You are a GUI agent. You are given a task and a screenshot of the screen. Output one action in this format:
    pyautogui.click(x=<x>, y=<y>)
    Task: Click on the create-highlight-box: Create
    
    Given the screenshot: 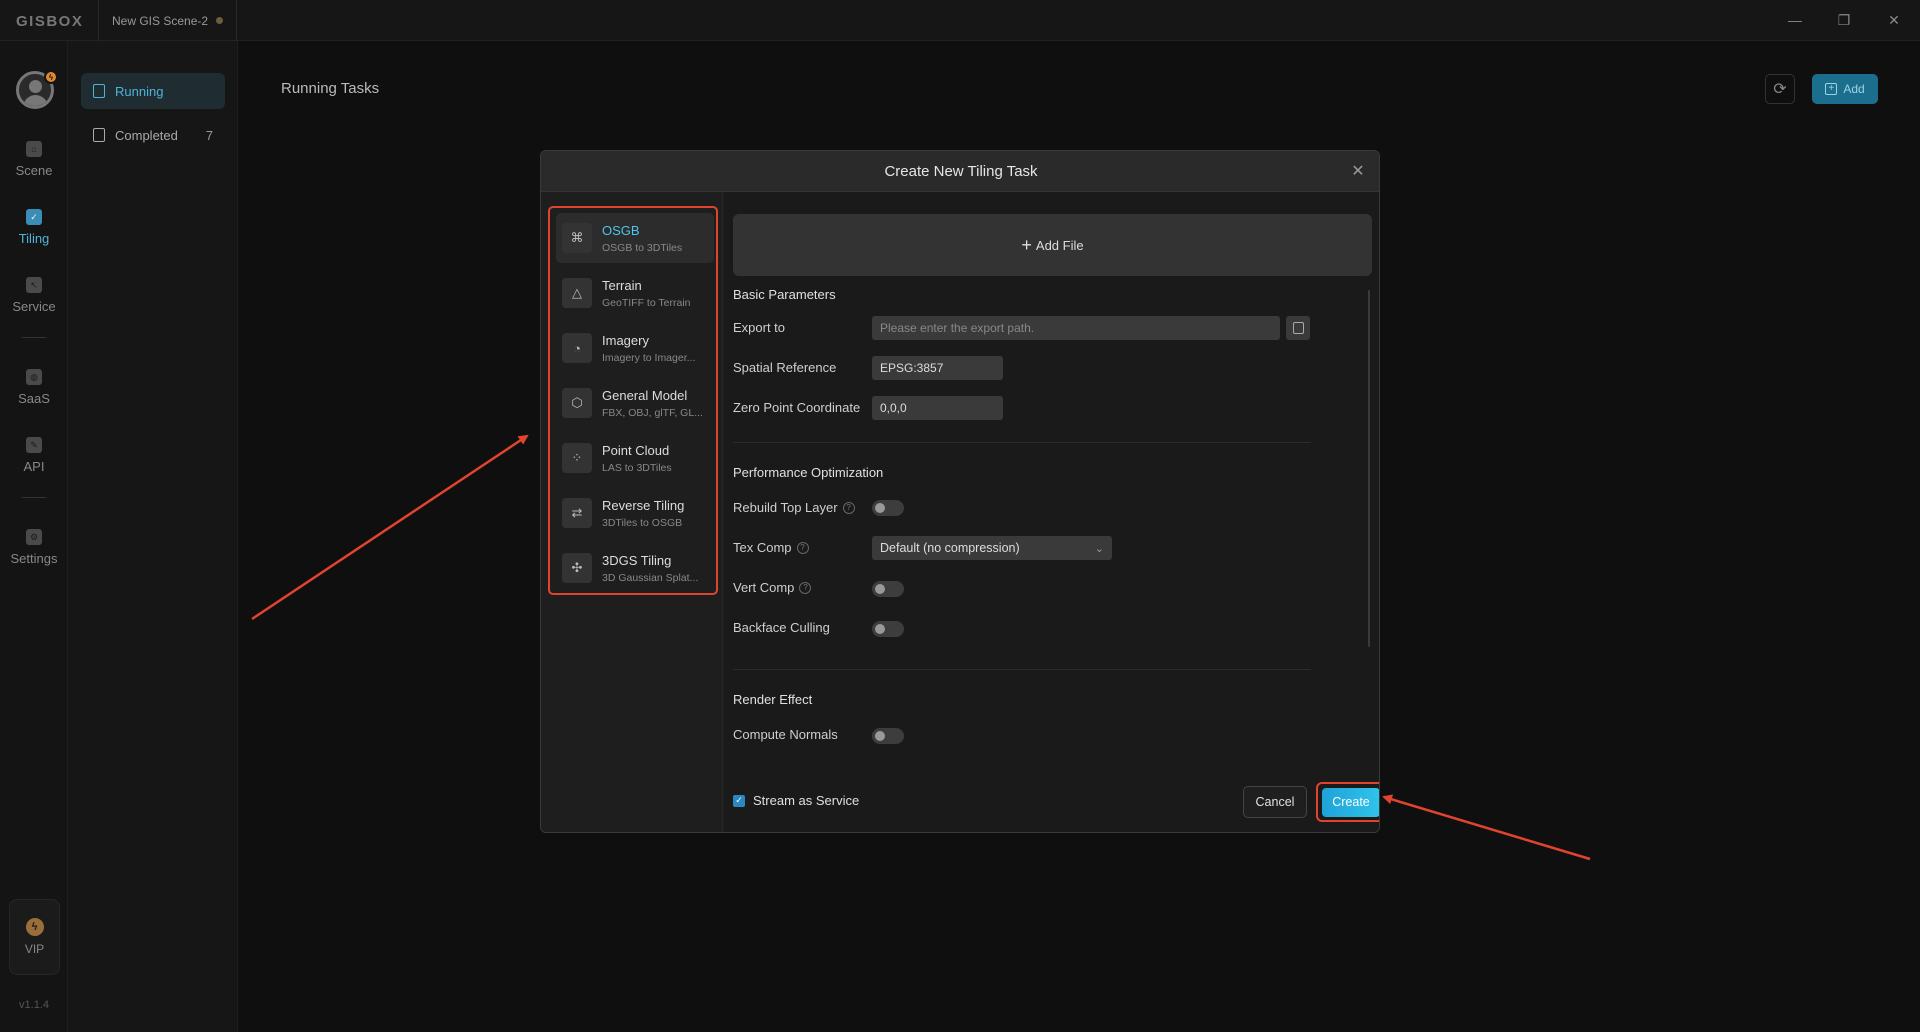 What is the action you would take?
    pyautogui.click(x=1347, y=802)
    